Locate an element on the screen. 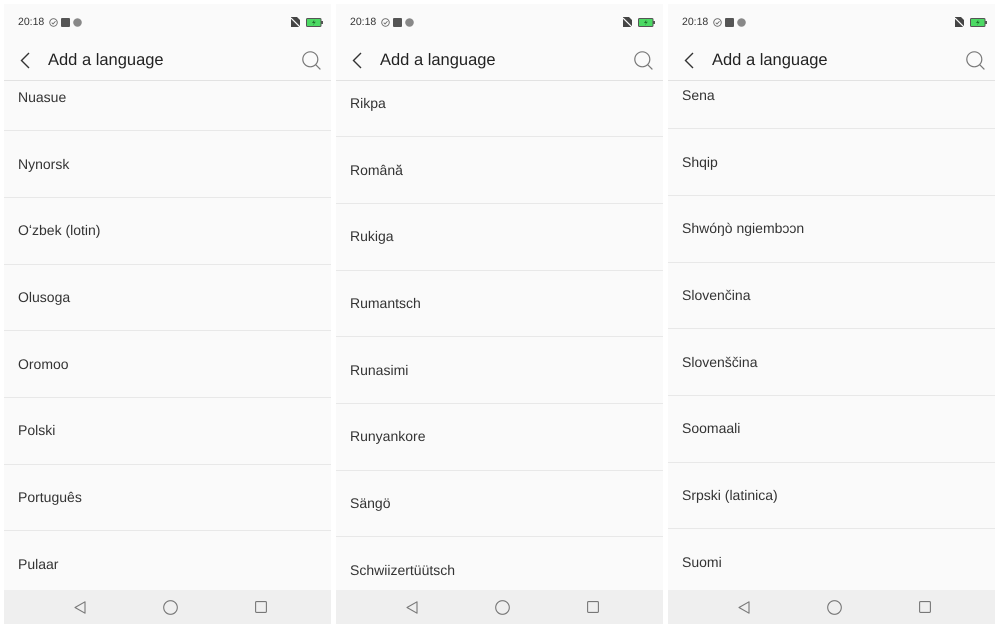  language-item: Polski is located at coordinates (167, 431).